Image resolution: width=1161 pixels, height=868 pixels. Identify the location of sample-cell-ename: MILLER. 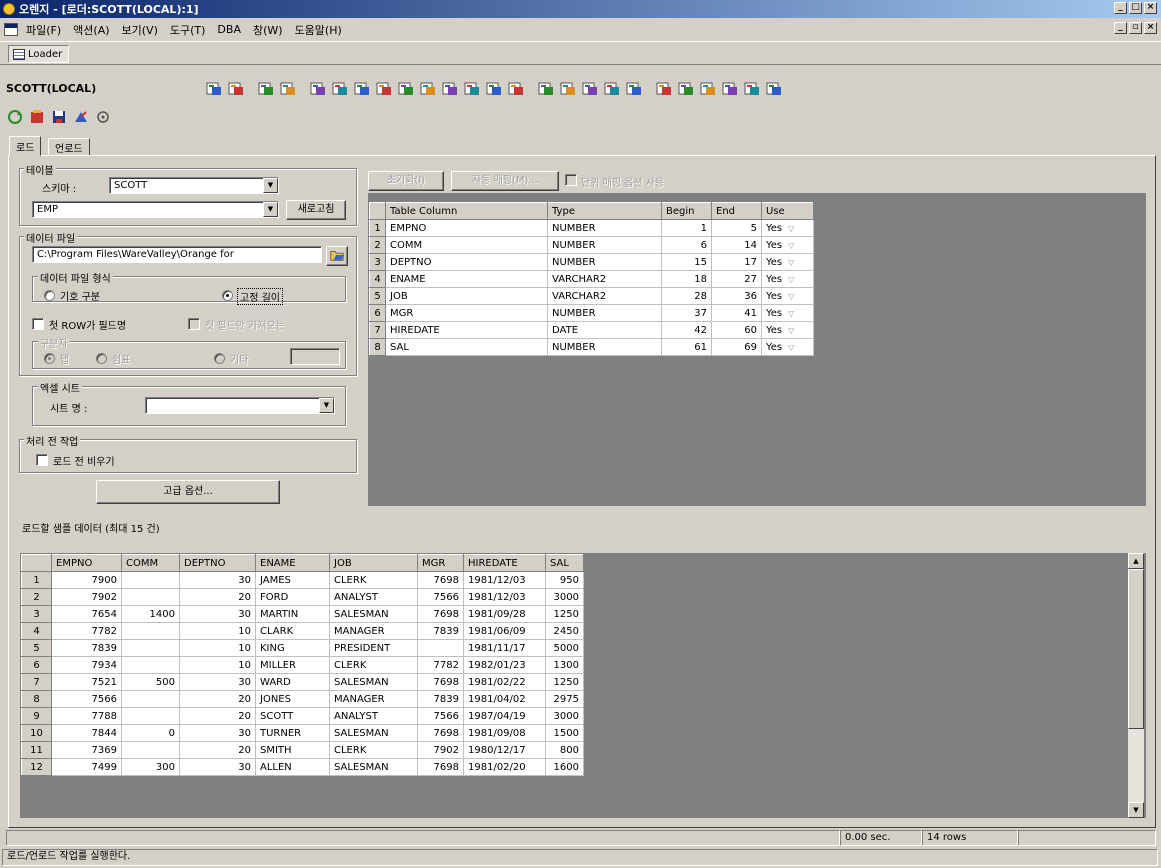
(292, 665).